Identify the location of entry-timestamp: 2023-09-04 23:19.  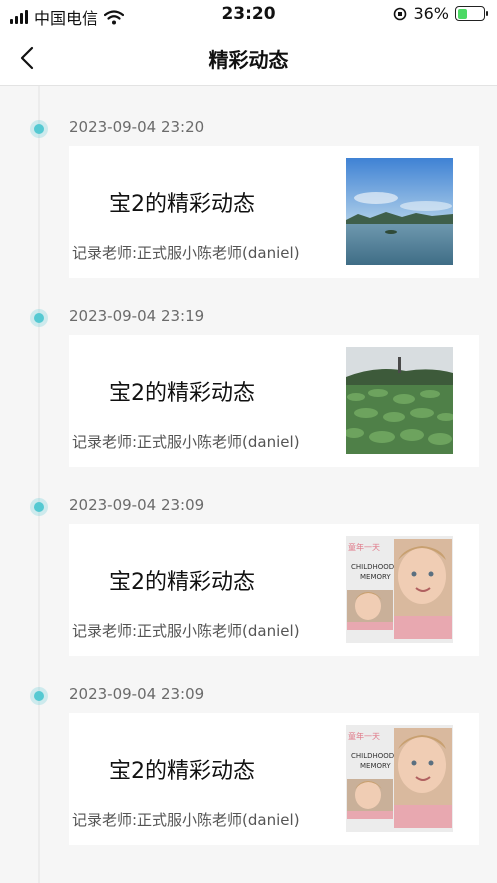
(137, 316).